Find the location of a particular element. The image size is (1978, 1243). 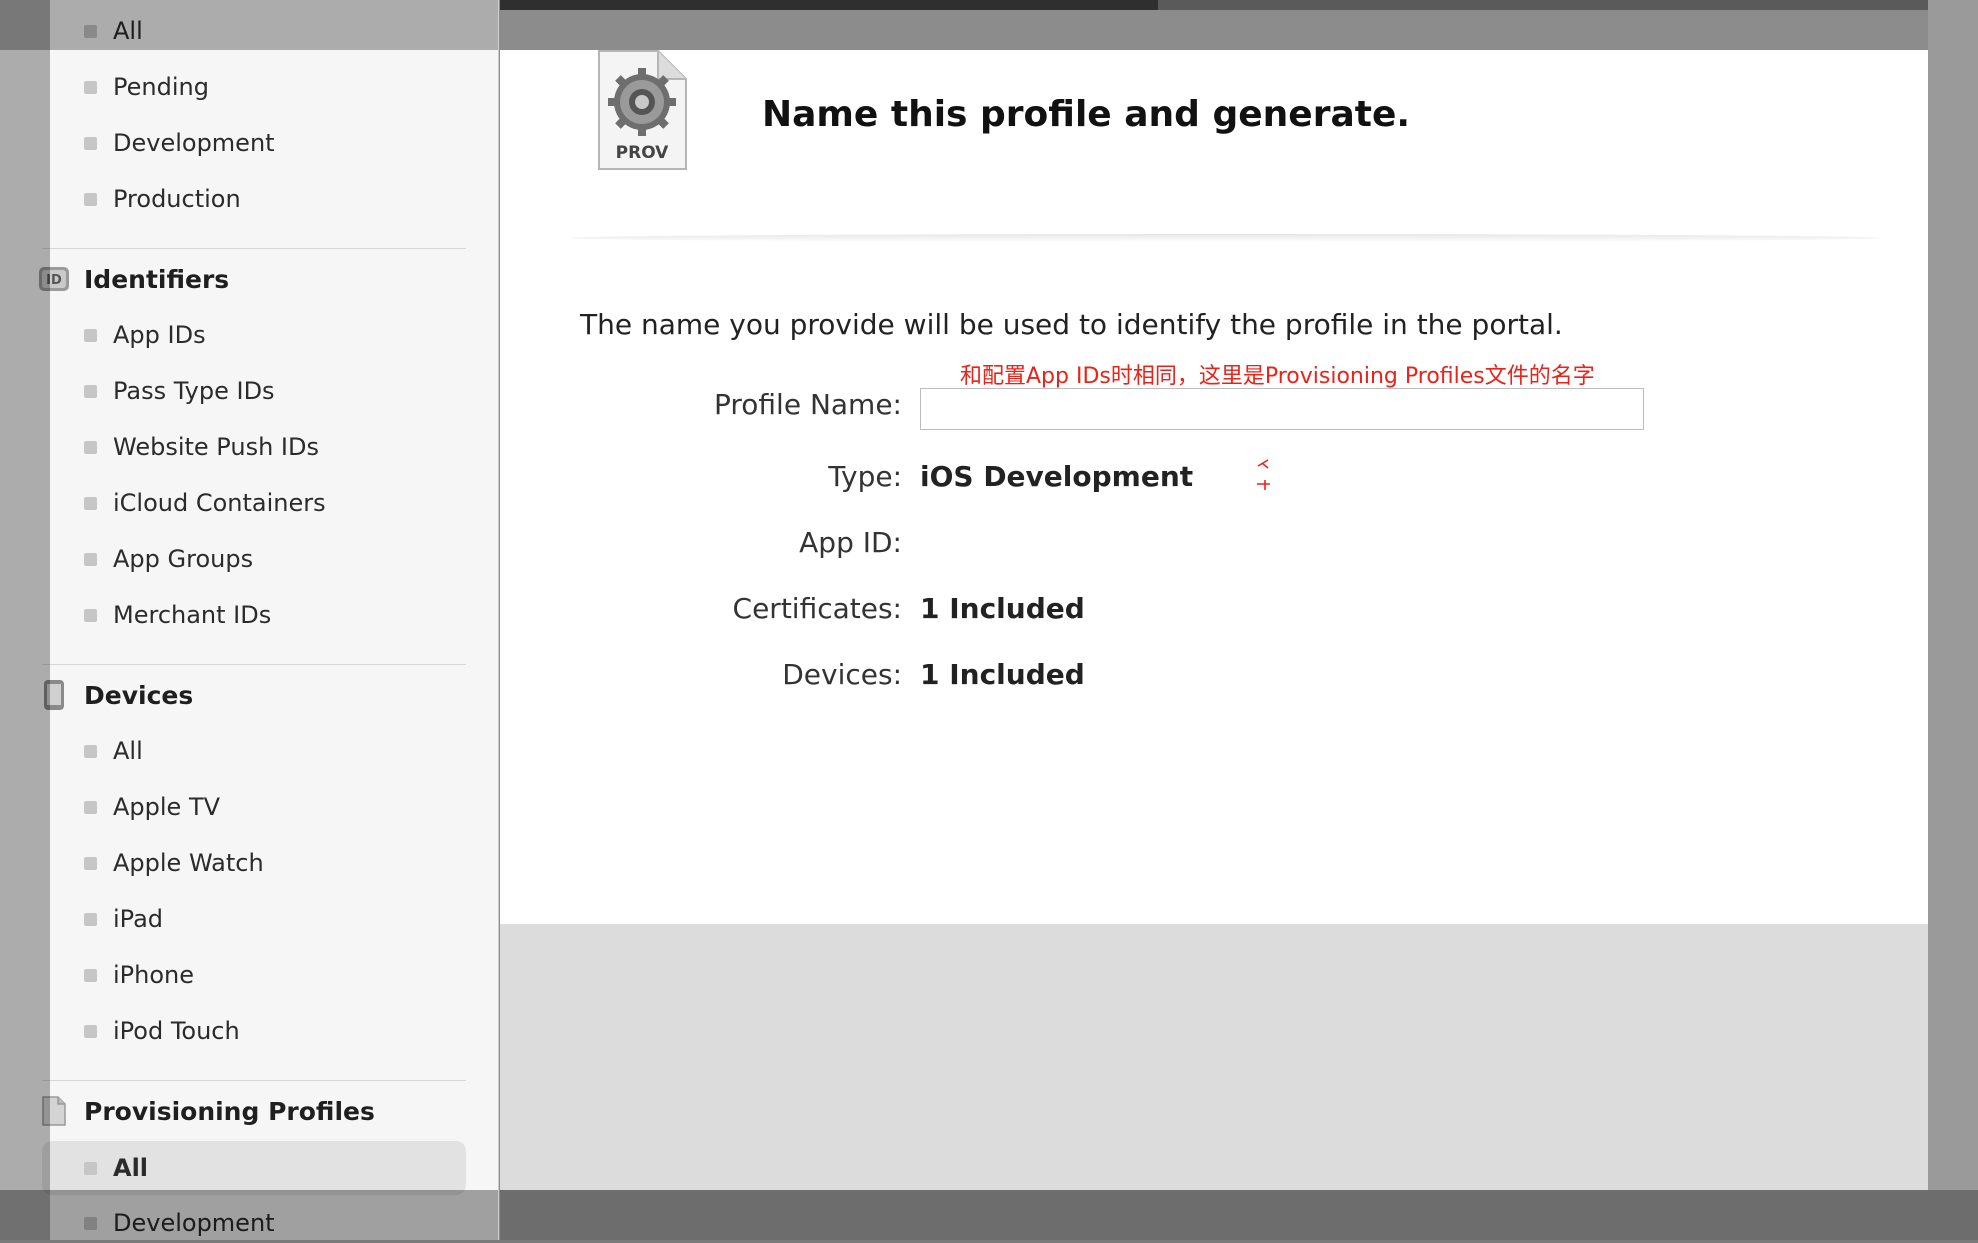

type-label: Type: is located at coordinates (865, 476).